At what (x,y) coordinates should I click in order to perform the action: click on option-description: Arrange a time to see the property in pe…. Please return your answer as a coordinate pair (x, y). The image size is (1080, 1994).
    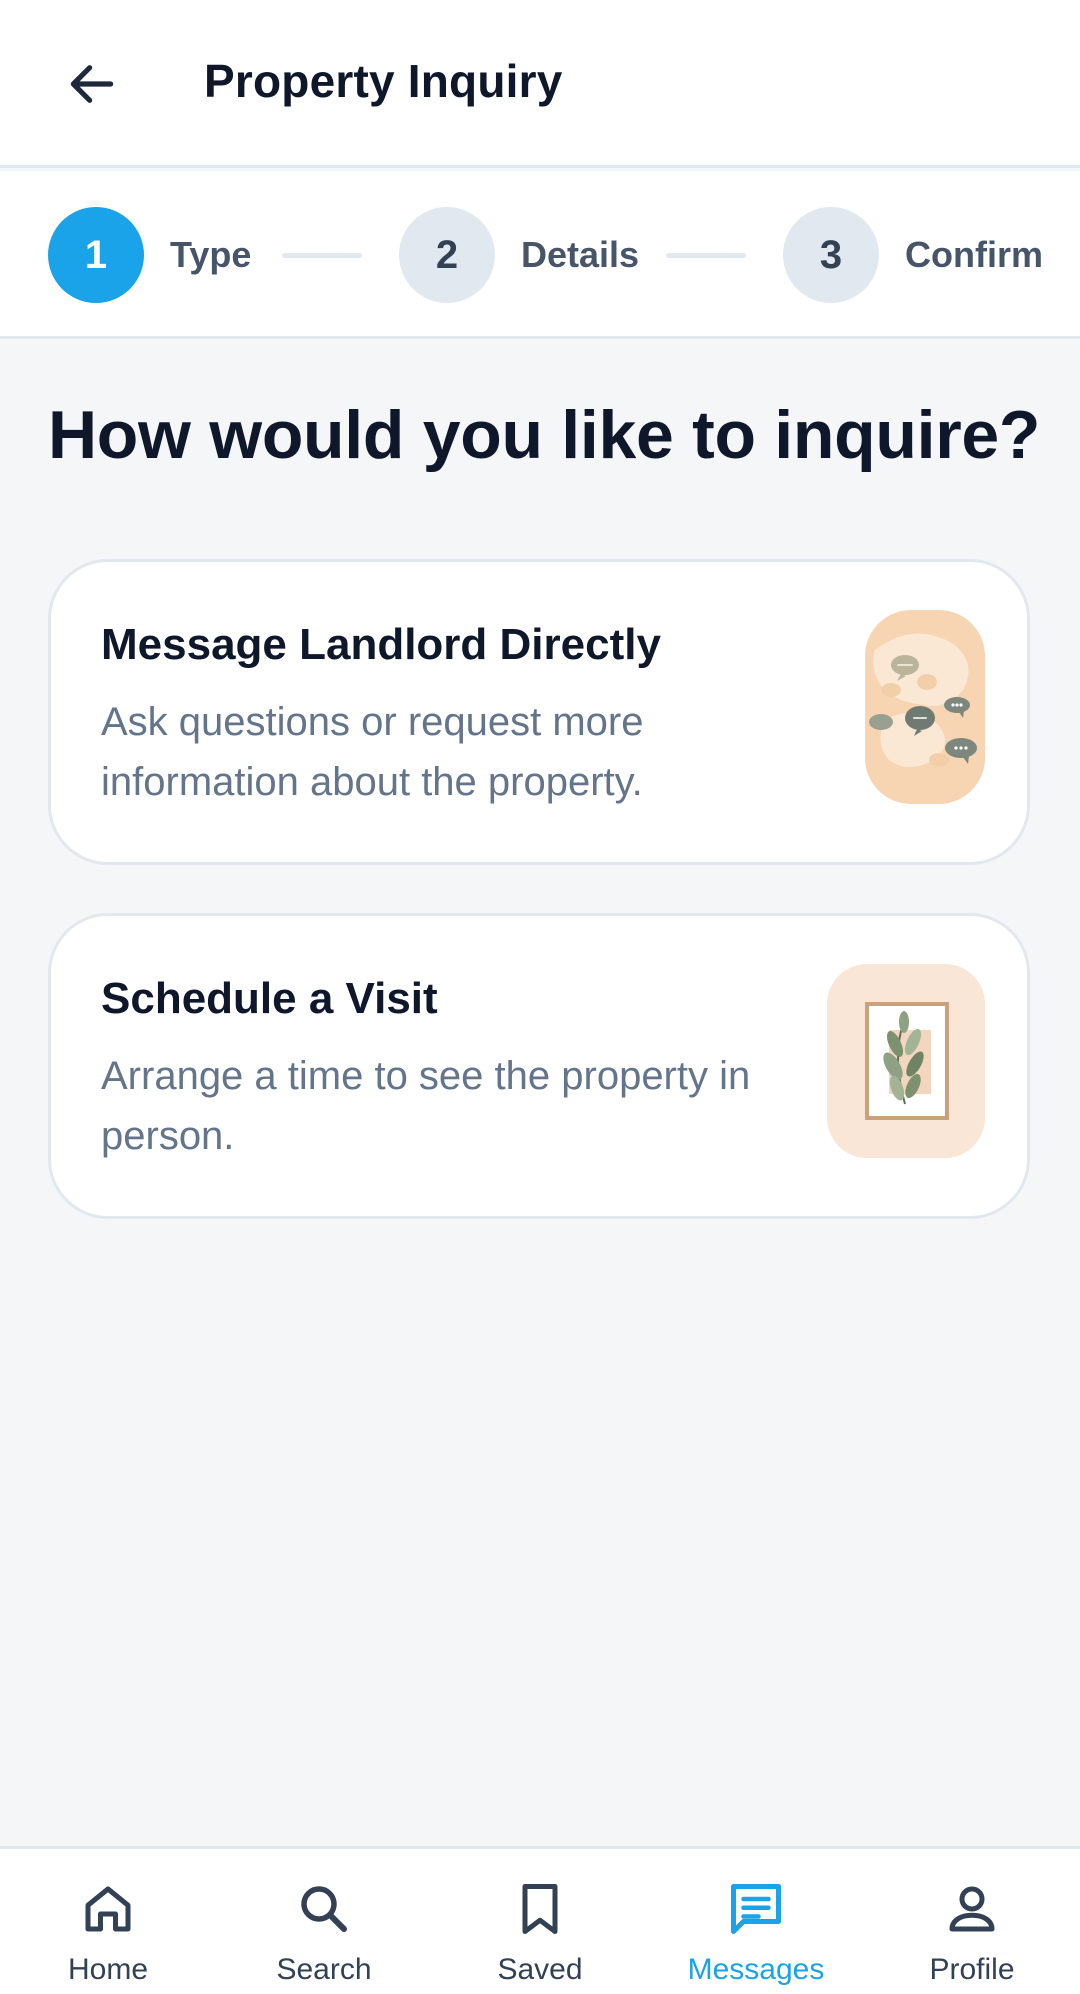
    Looking at the image, I should click on (426, 1106).